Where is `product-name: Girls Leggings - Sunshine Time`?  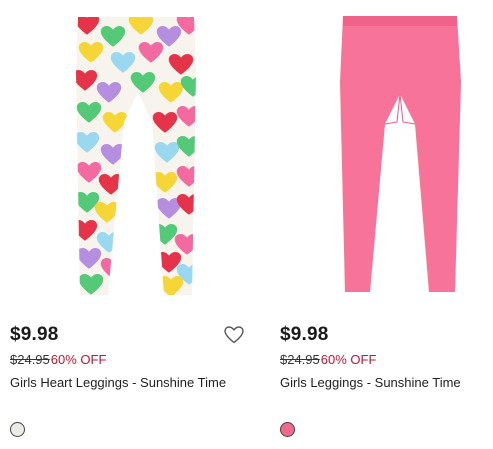
product-name: Girls Leggings - Sunshine Time is located at coordinates (370, 382).